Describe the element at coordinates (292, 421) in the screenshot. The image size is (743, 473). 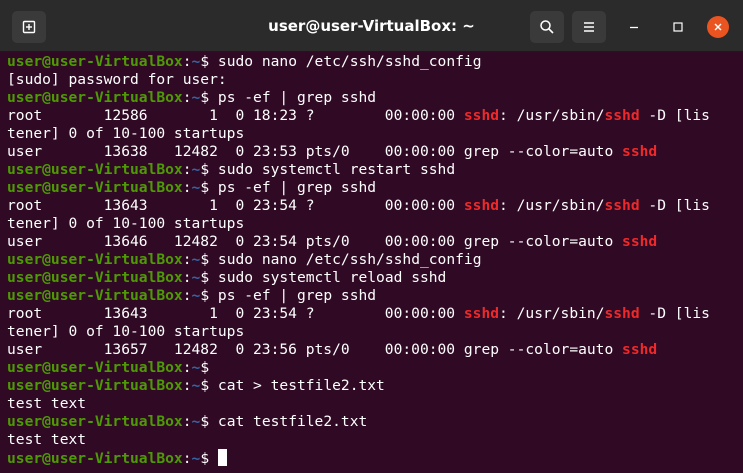
I see `command-text: cat testfile2.txt` at that location.